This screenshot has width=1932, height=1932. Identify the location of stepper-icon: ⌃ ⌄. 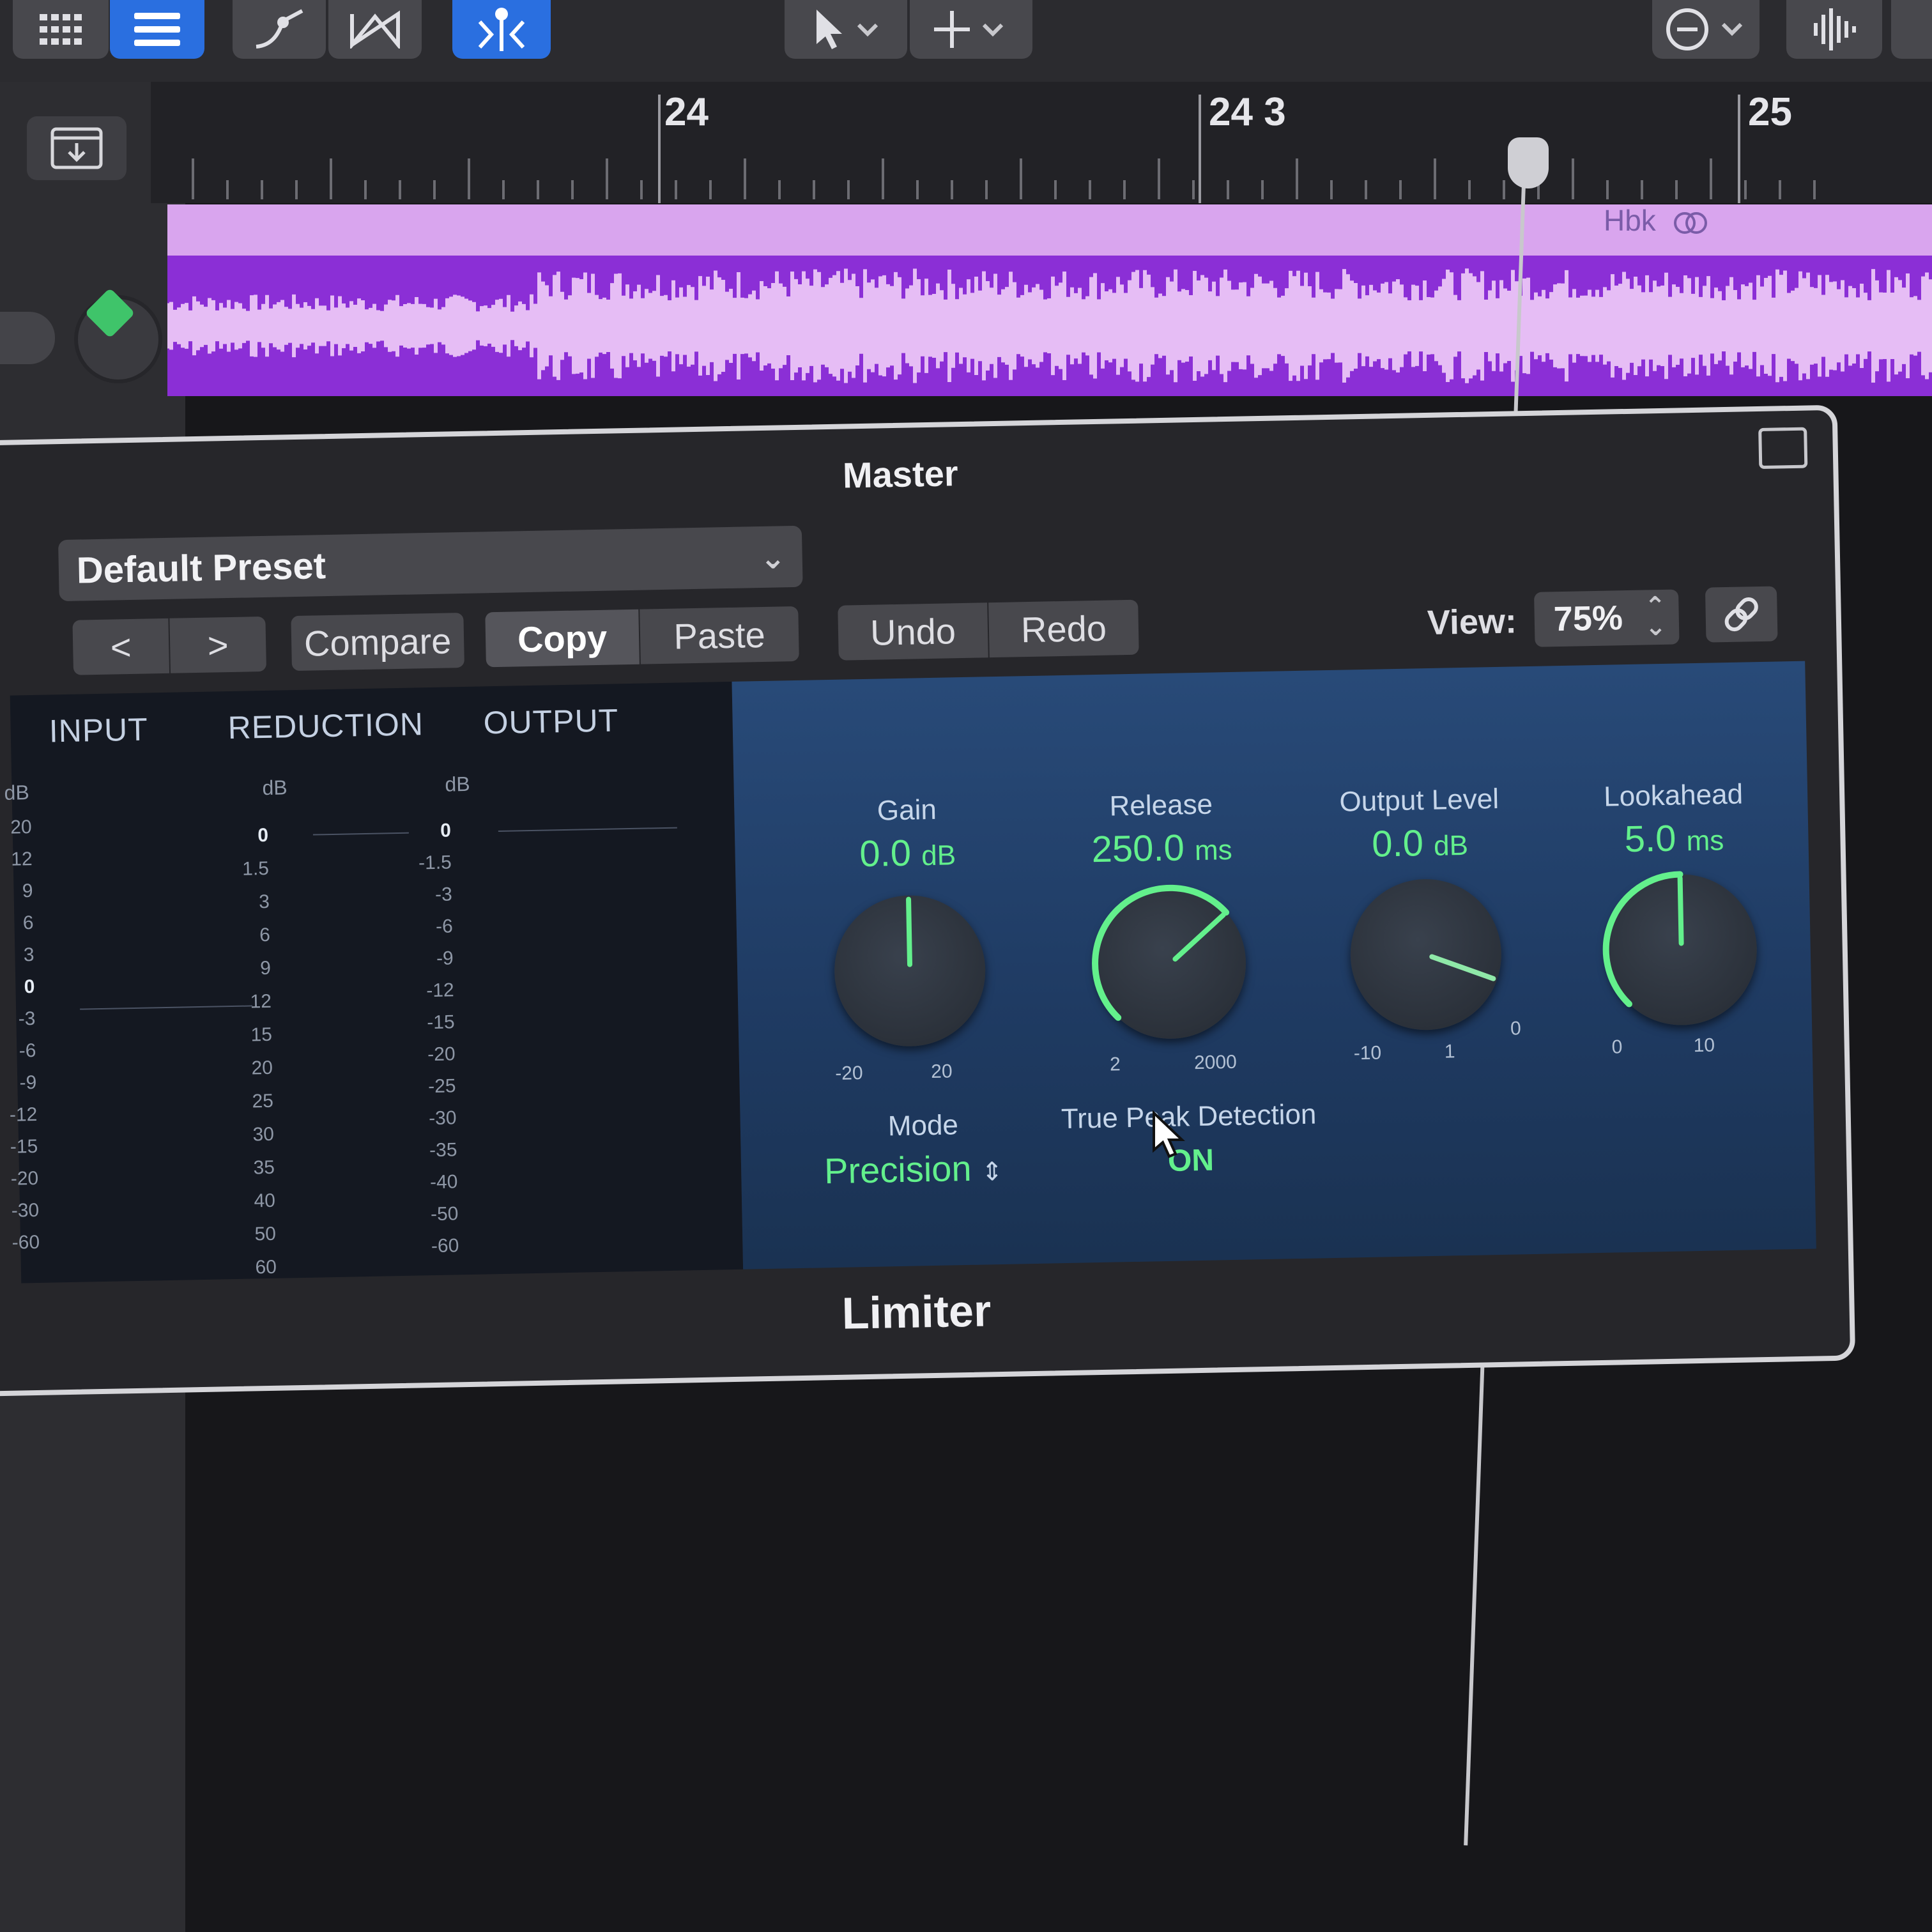
(1655, 616).